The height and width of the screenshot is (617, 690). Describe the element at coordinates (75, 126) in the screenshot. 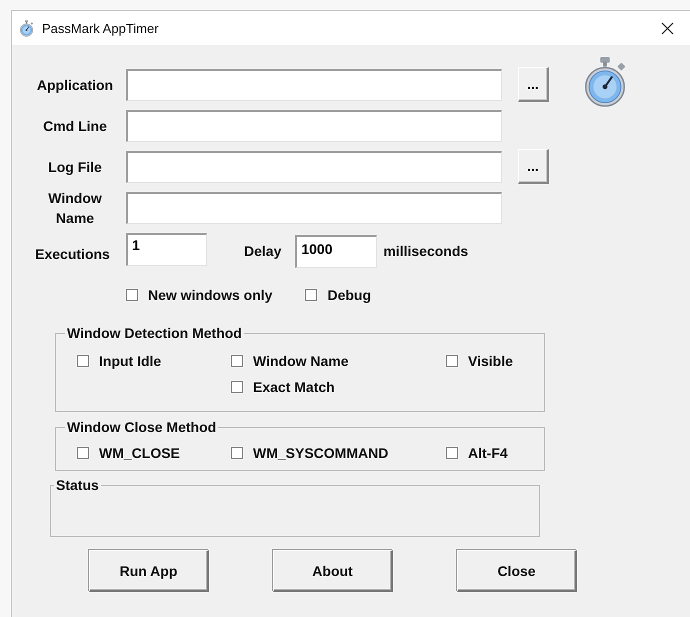

I see `field-label: Cmd Line` at that location.